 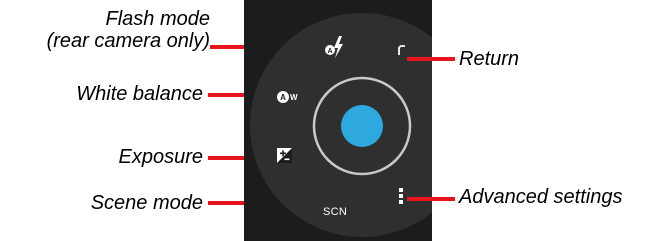 What do you see at coordinates (431, 59) in the screenshot?
I see `return-leader` at bounding box center [431, 59].